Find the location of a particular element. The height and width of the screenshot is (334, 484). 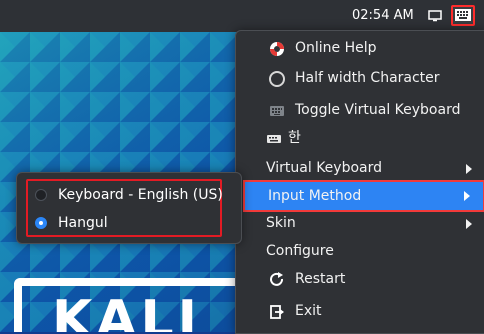

input-method-option-keyboard-english-us: Keyboard - English (US) is located at coordinates (127, 195).